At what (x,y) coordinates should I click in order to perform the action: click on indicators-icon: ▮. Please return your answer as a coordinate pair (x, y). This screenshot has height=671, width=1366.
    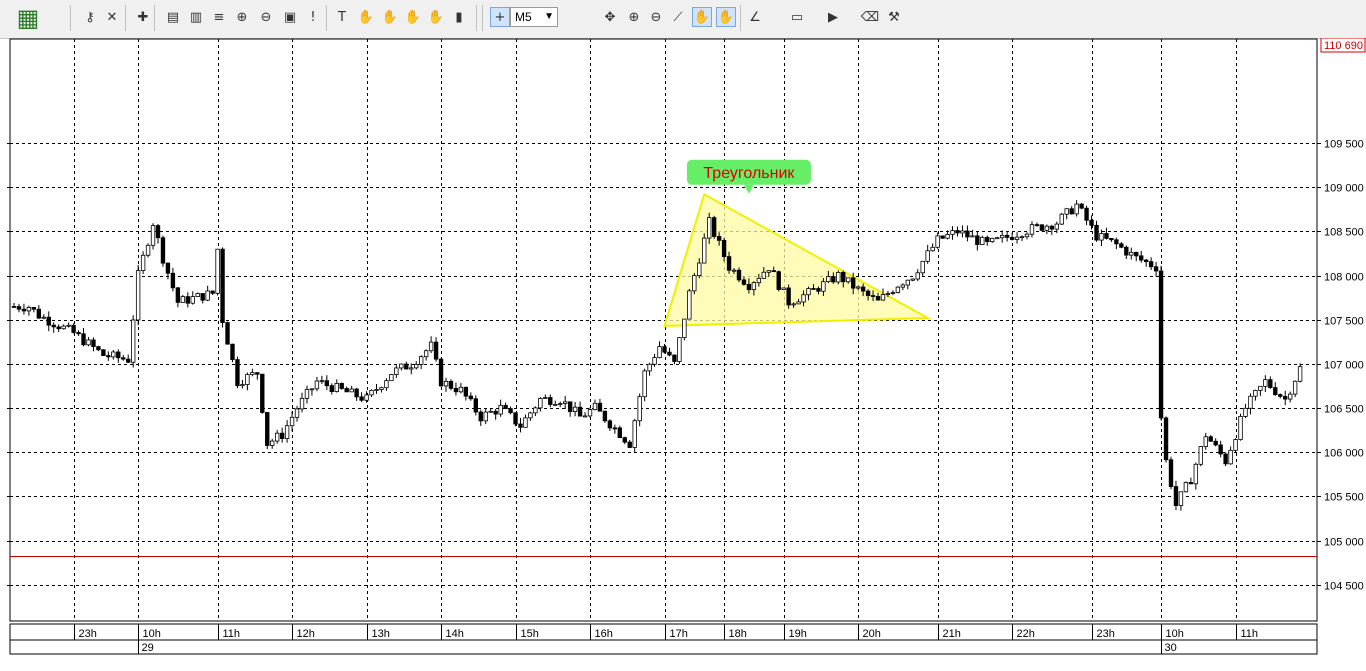
    Looking at the image, I should click on (459, 17).